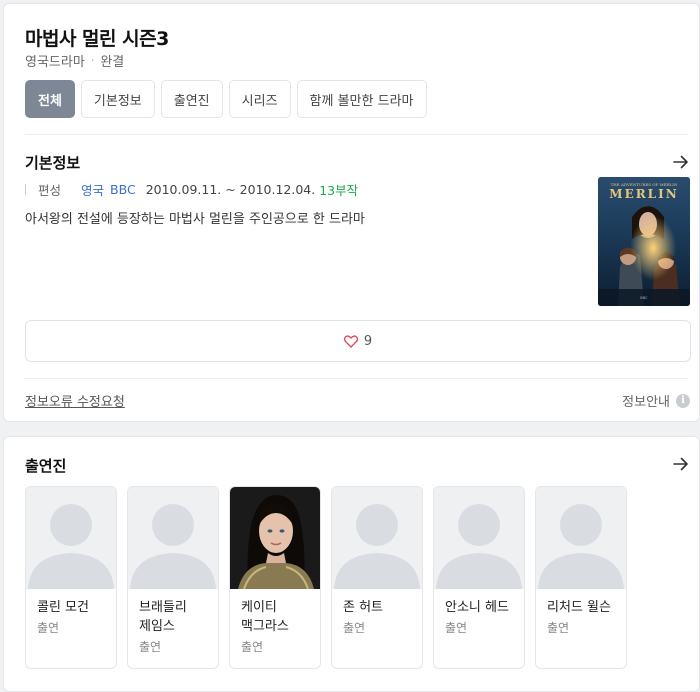  I want to click on cast-member: 콜린 모건 출연, so click(71, 577).